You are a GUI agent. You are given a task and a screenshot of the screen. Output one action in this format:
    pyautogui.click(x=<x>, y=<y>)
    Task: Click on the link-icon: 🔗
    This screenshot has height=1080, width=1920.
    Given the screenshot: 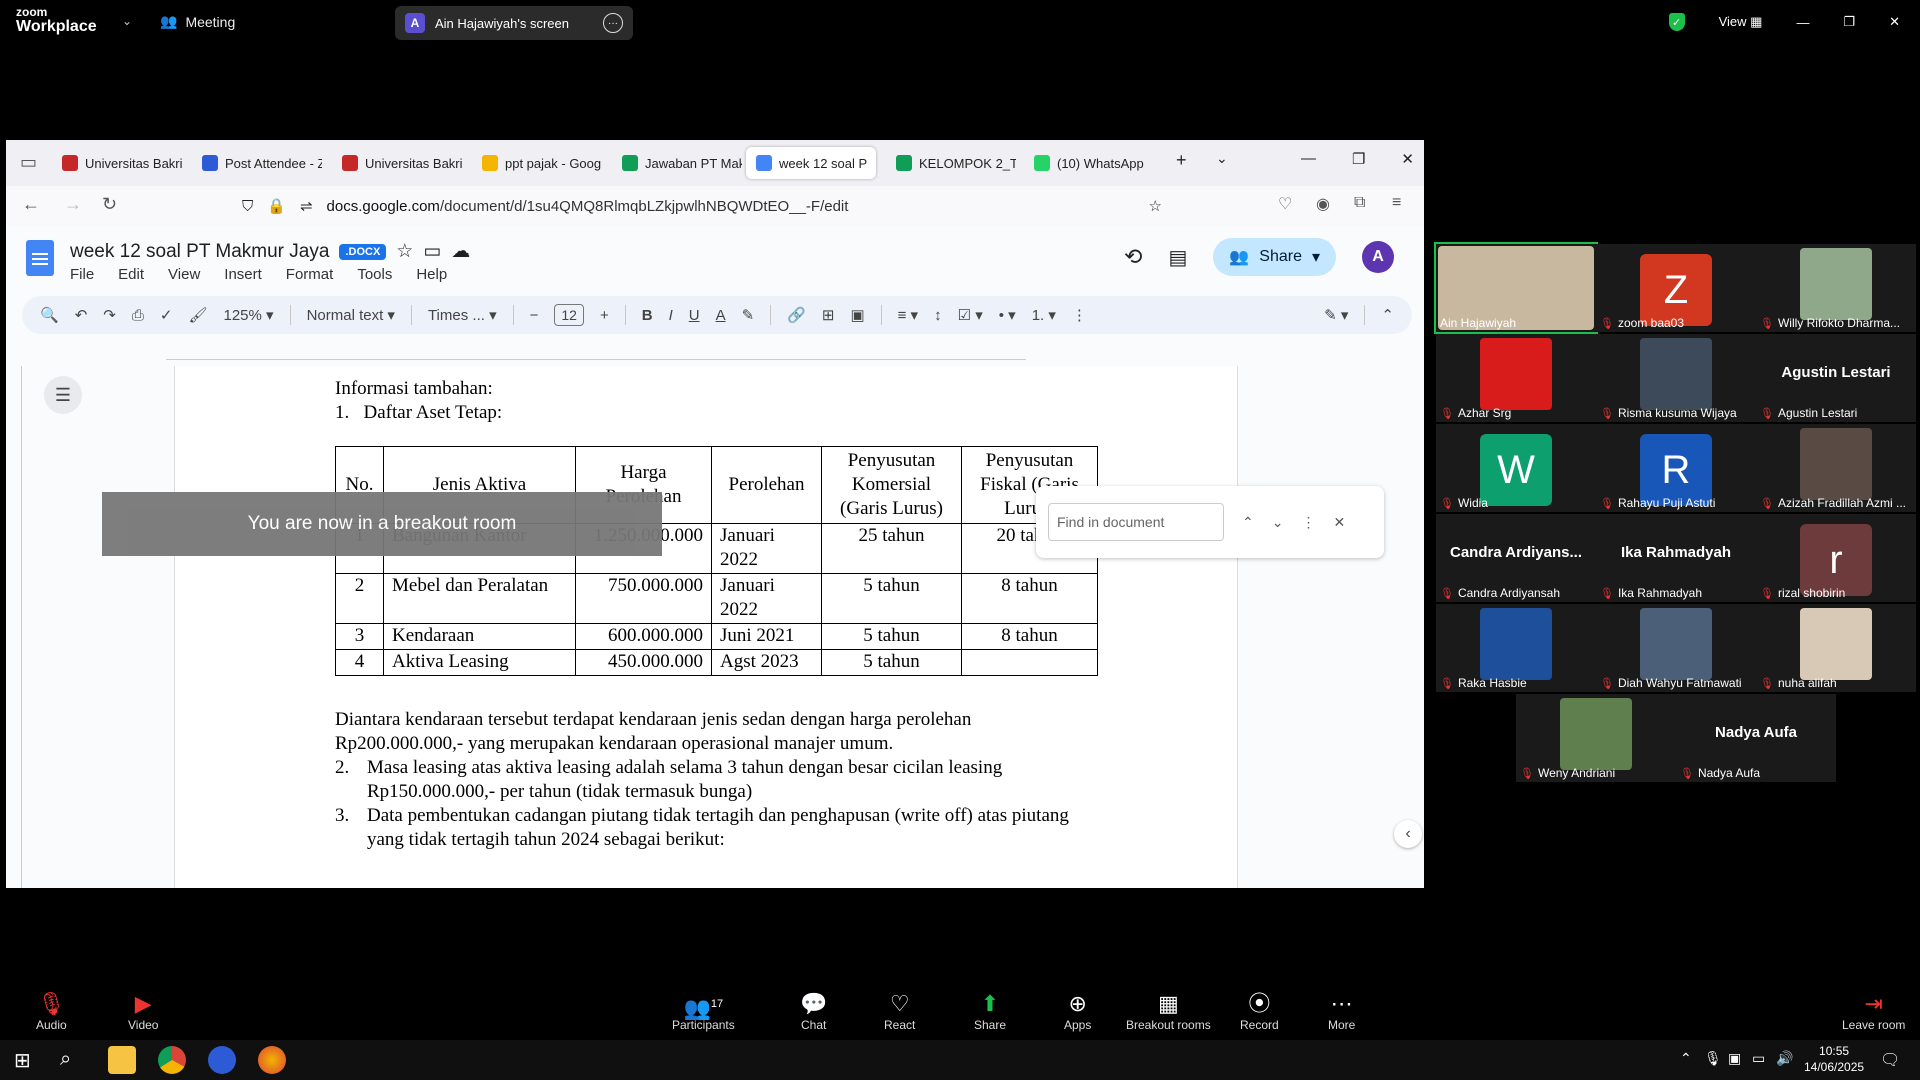 What is the action you would take?
    pyautogui.click(x=796, y=315)
    